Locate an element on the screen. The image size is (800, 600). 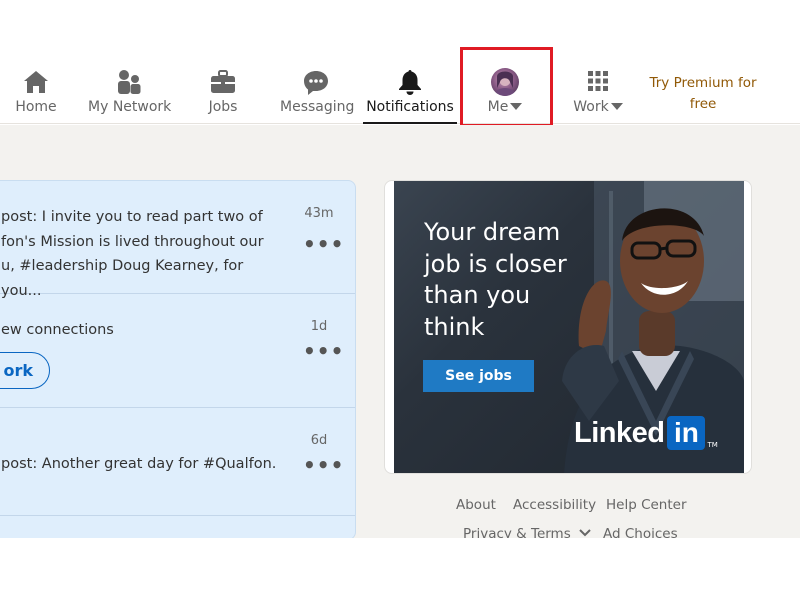
linkedin-logo-tm: TM is located at coordinates (712, 445).